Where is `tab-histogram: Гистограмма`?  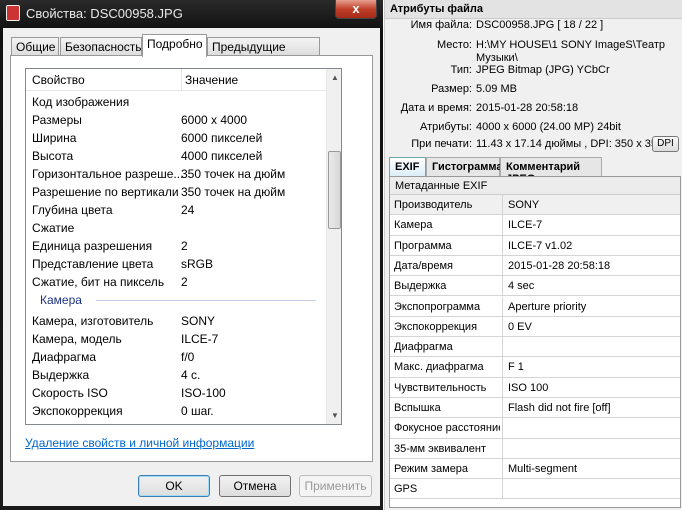
tab-histogram: Гистограмма is located at coordinates (464, 166).